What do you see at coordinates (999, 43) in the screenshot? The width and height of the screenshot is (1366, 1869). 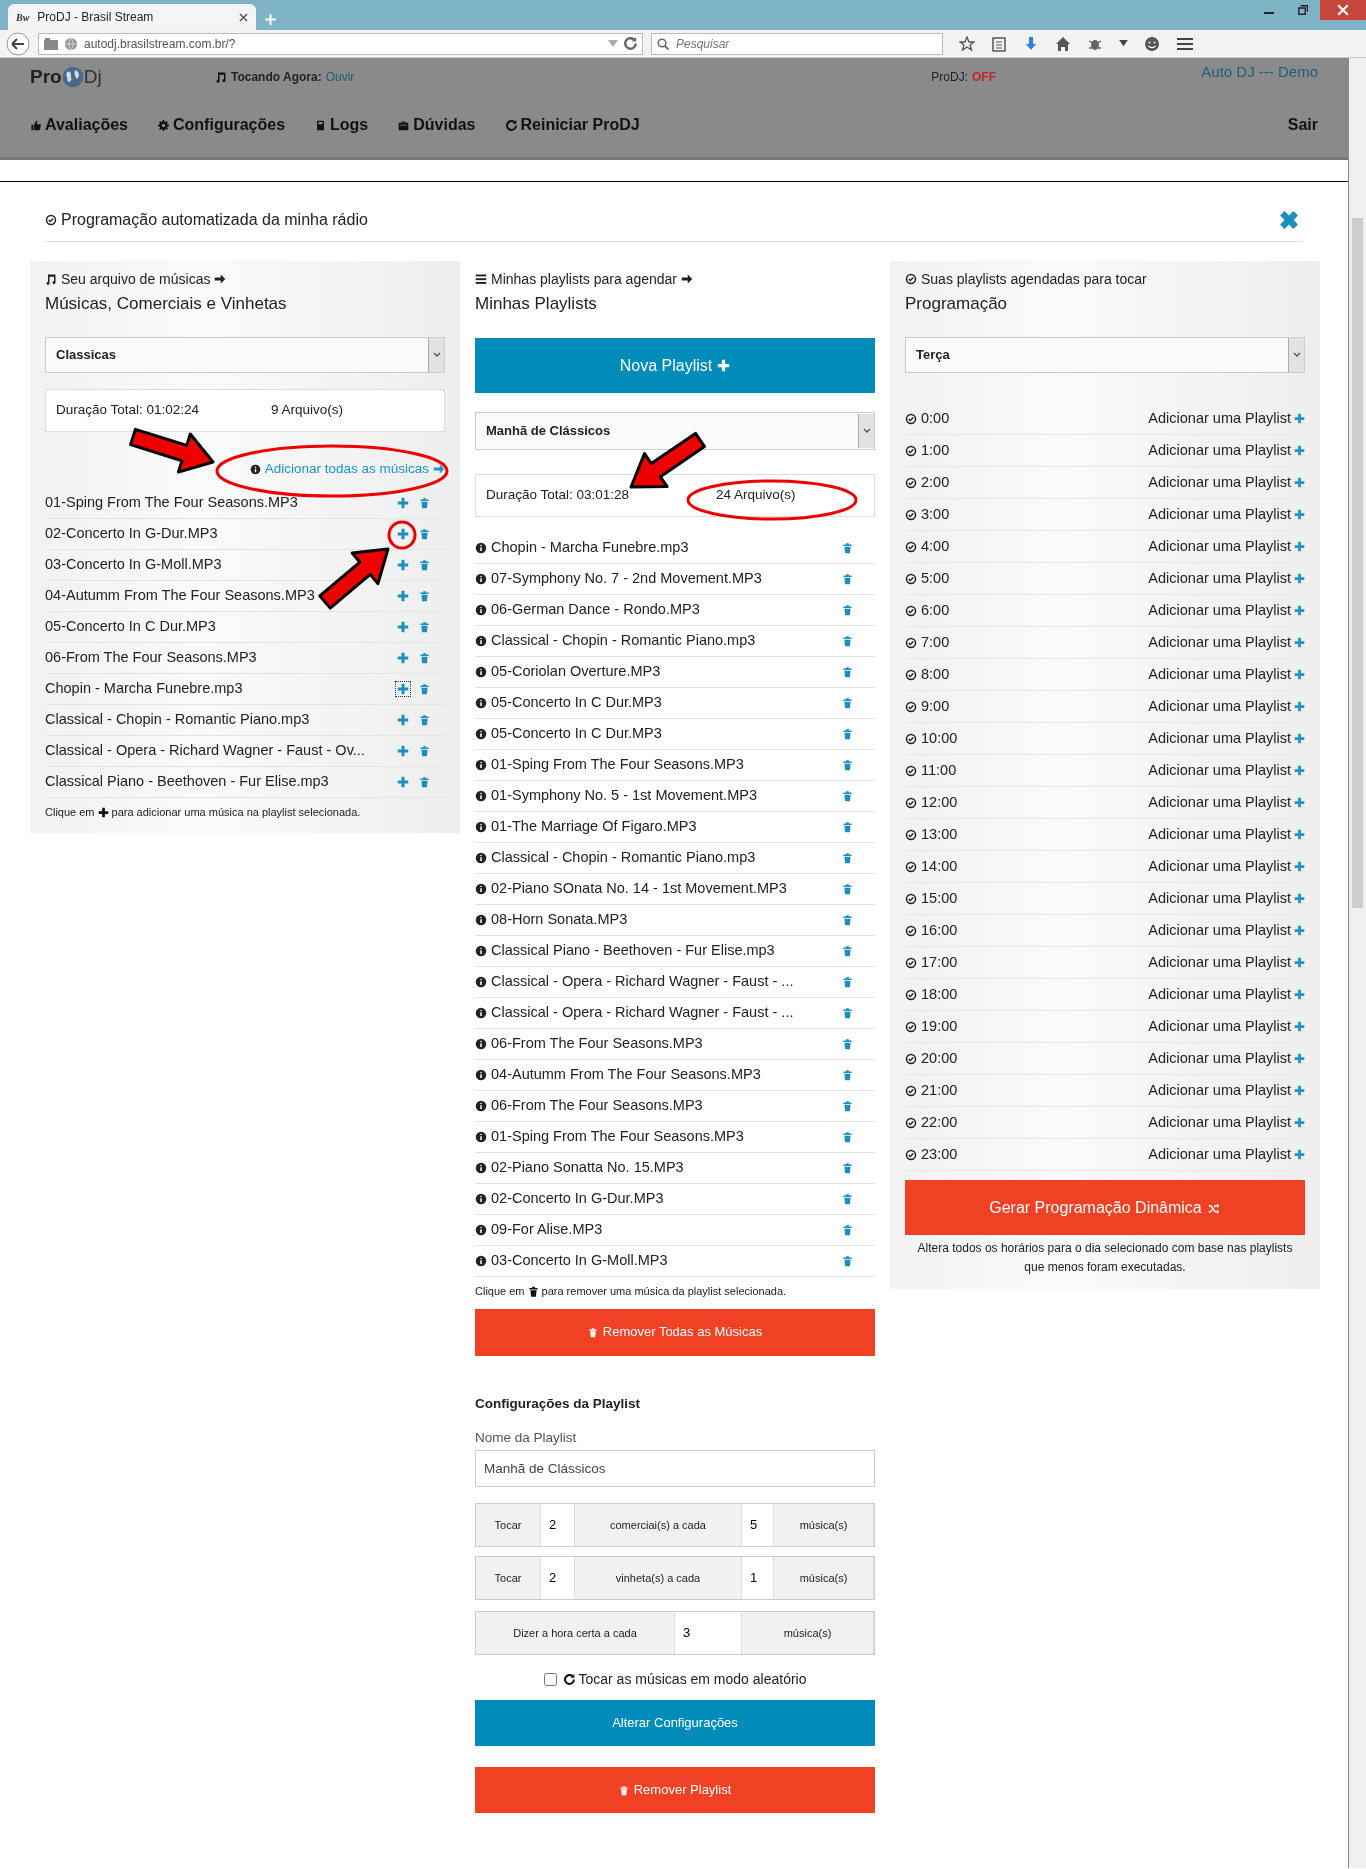 I see `clipboard-icon` at bounding box center [999, 43].